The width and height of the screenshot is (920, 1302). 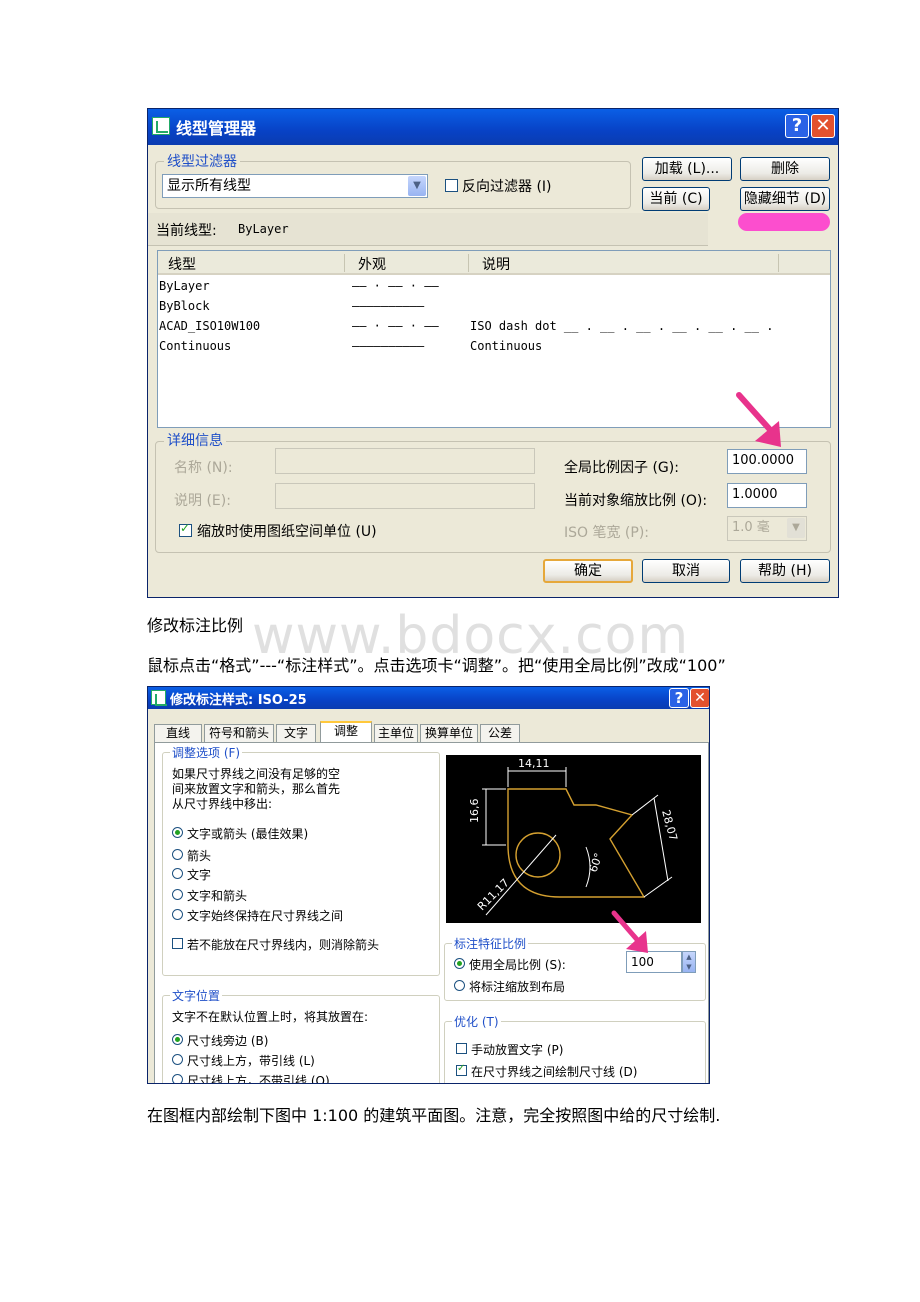 What do you see at coordinates (209, 186) in the screenshot?
I see `filter-value: 显示所有线型` at bounding box center [209, 186].